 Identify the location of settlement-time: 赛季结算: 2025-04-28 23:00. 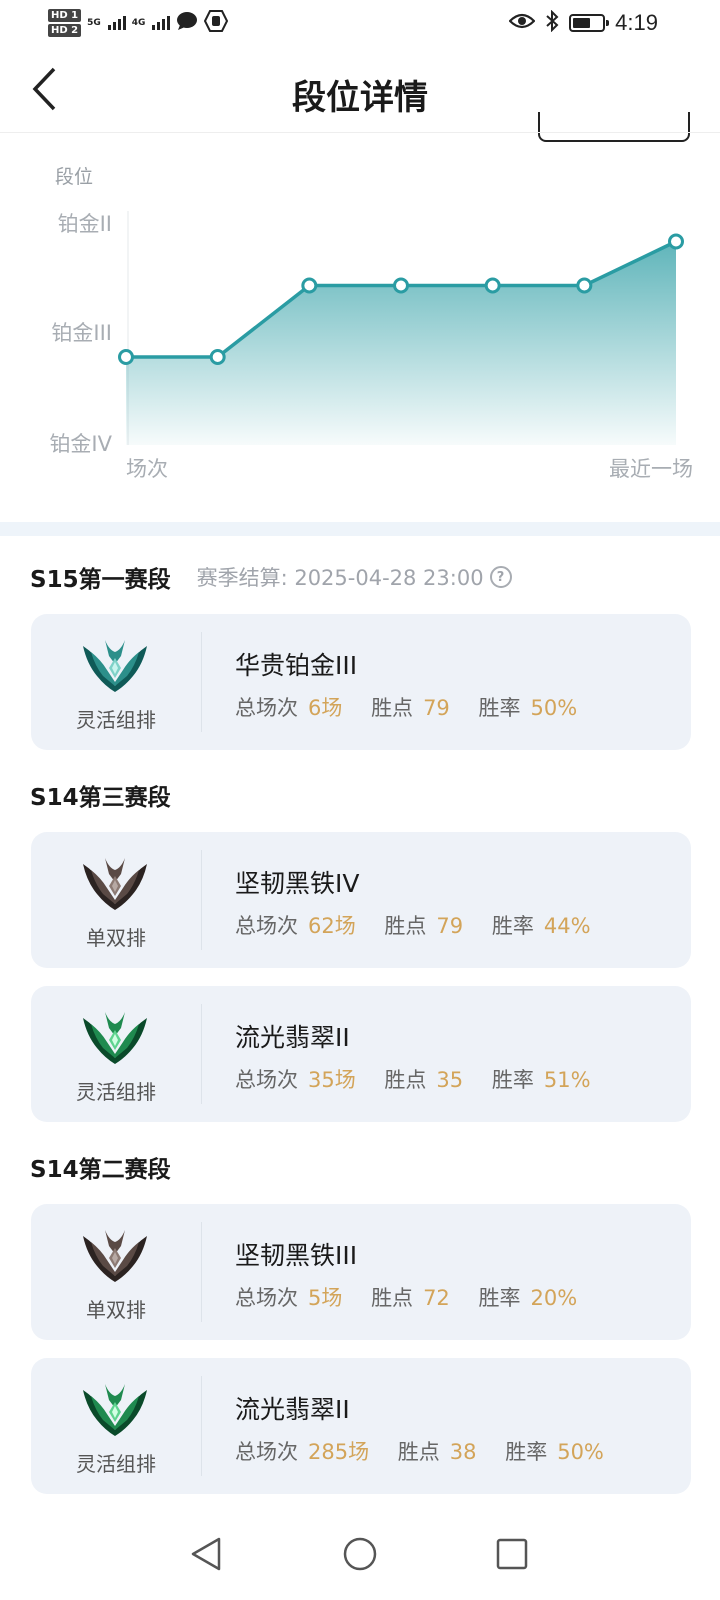
(340, 578).